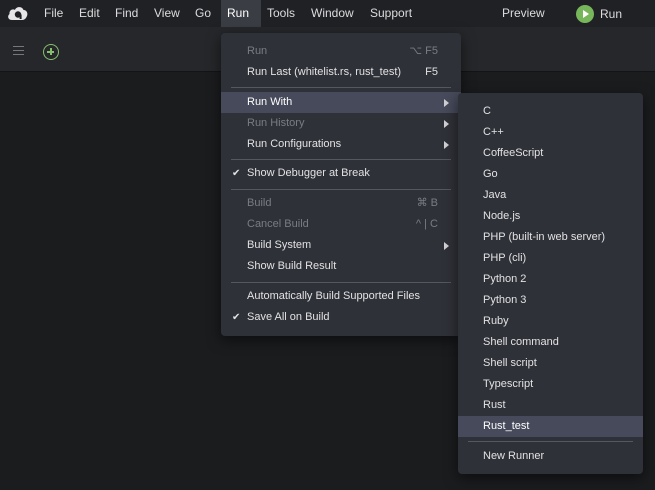 The height and width of the screenshot is (490, 655). What do you see at coordinates (550, 216) in the screenshot?
I see `runner-item: Node.js` at bounding box center [550, 216].